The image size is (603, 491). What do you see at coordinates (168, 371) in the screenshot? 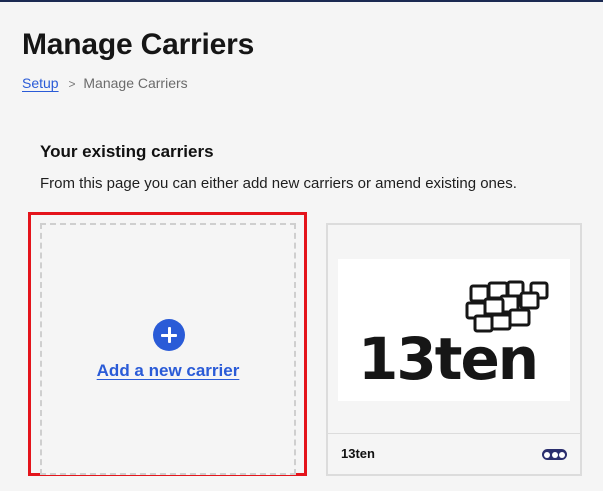
I see `add-carrier-link: Add a new carrier` at bounding box center [168, 371].